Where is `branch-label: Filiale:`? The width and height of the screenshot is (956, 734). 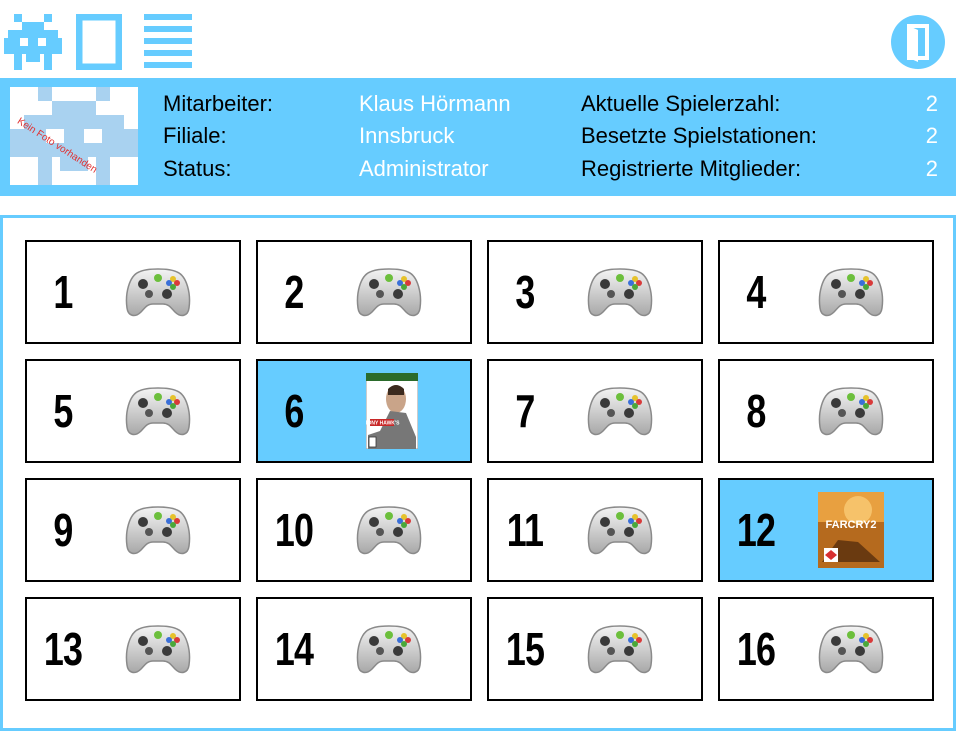
branch-label: Filiale: is located at coordinates (195, 135).